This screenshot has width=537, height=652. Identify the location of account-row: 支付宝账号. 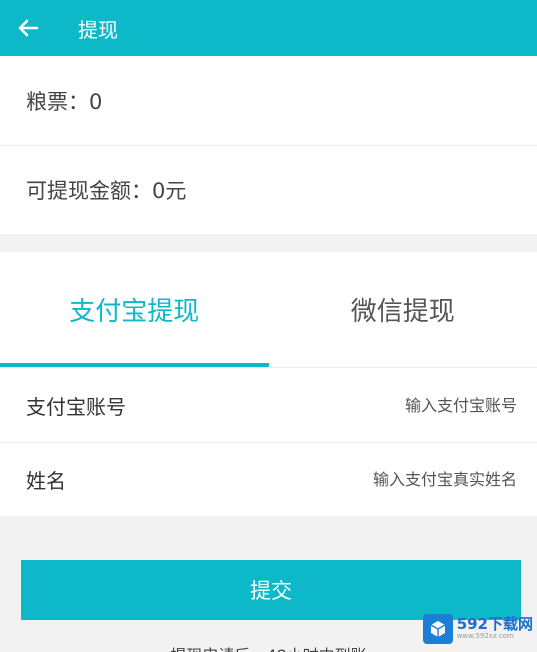
(268, 405).